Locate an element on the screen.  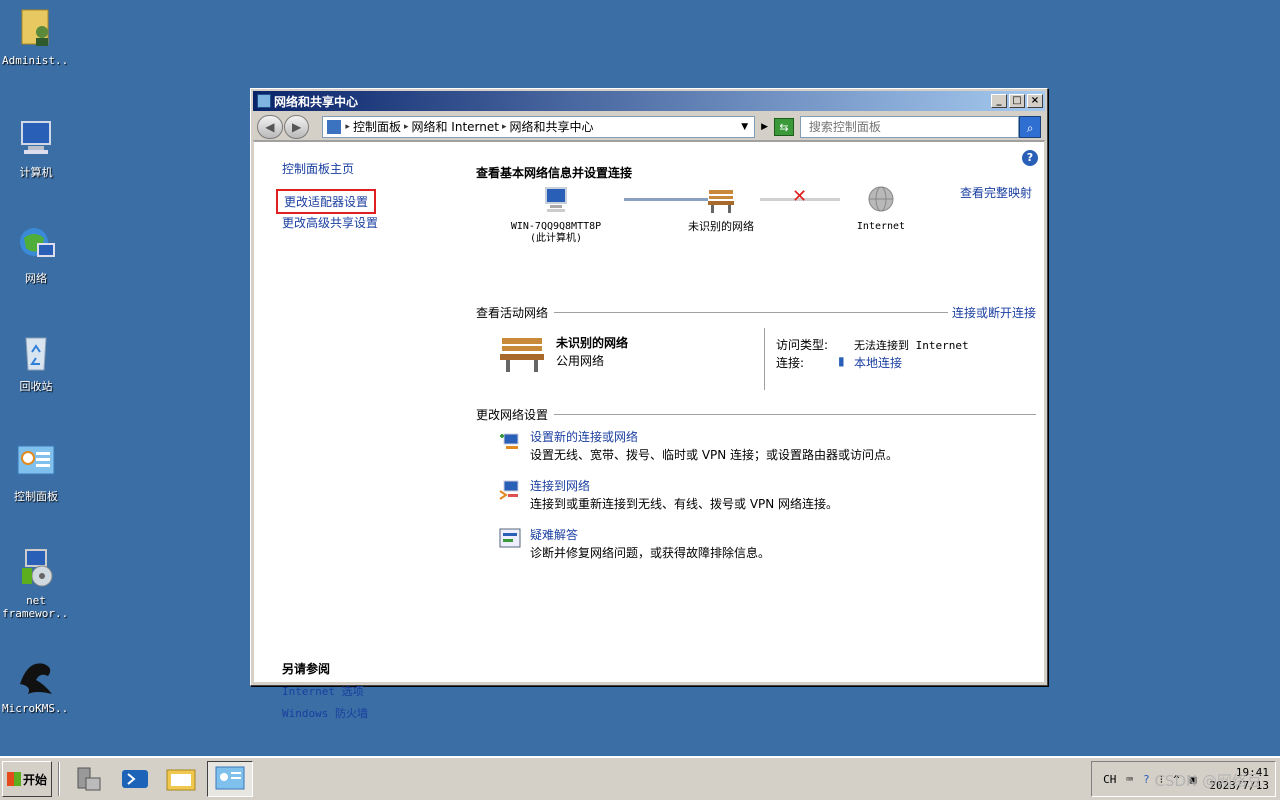
search-icon: ⌕ is located at coordinates (1030, 127).